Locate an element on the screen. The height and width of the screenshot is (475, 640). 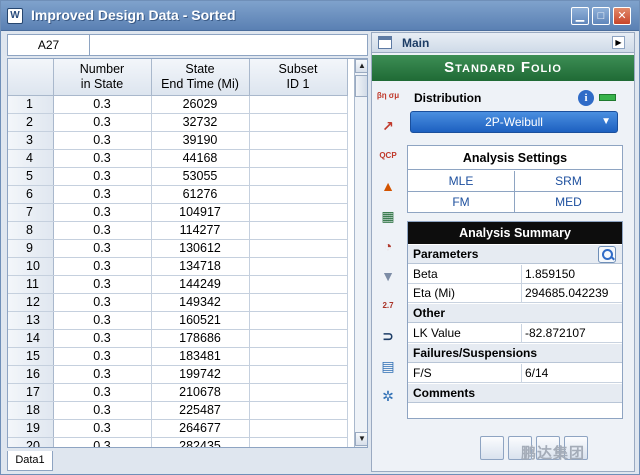
column-header-subset-id: Subset ID 1 is located at coordinates (298, 77).